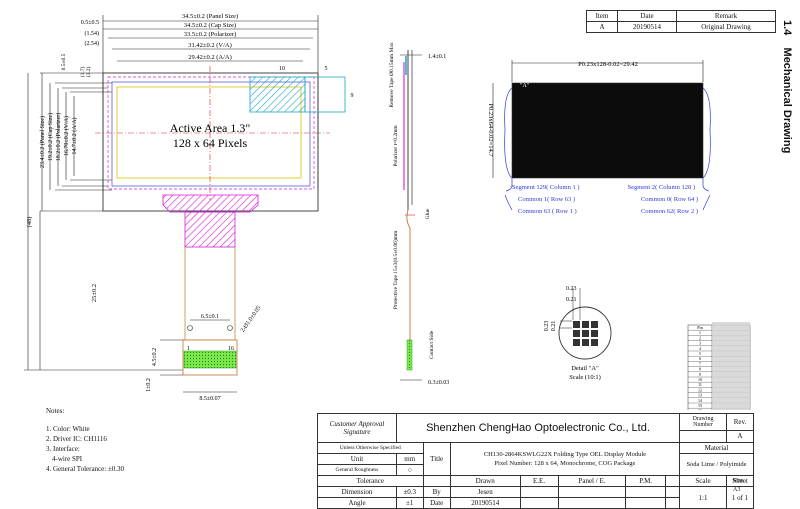 The width and height of the screenshot is (800, 509). Describe the element at coordinates (210, 317) in the screenshot. I see `dim-fpc-pitch: 6.5±0.1` at that location.